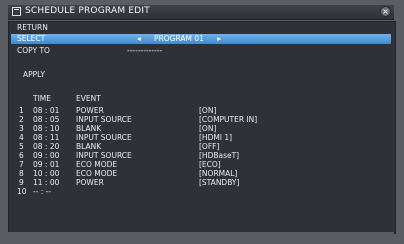 Image resolution: width=404 pixels, height=244 pixels. What do you see at coordinates (21, 110) in the screenshot?
I see `row-number: 1` at bounding box center [21, 110].